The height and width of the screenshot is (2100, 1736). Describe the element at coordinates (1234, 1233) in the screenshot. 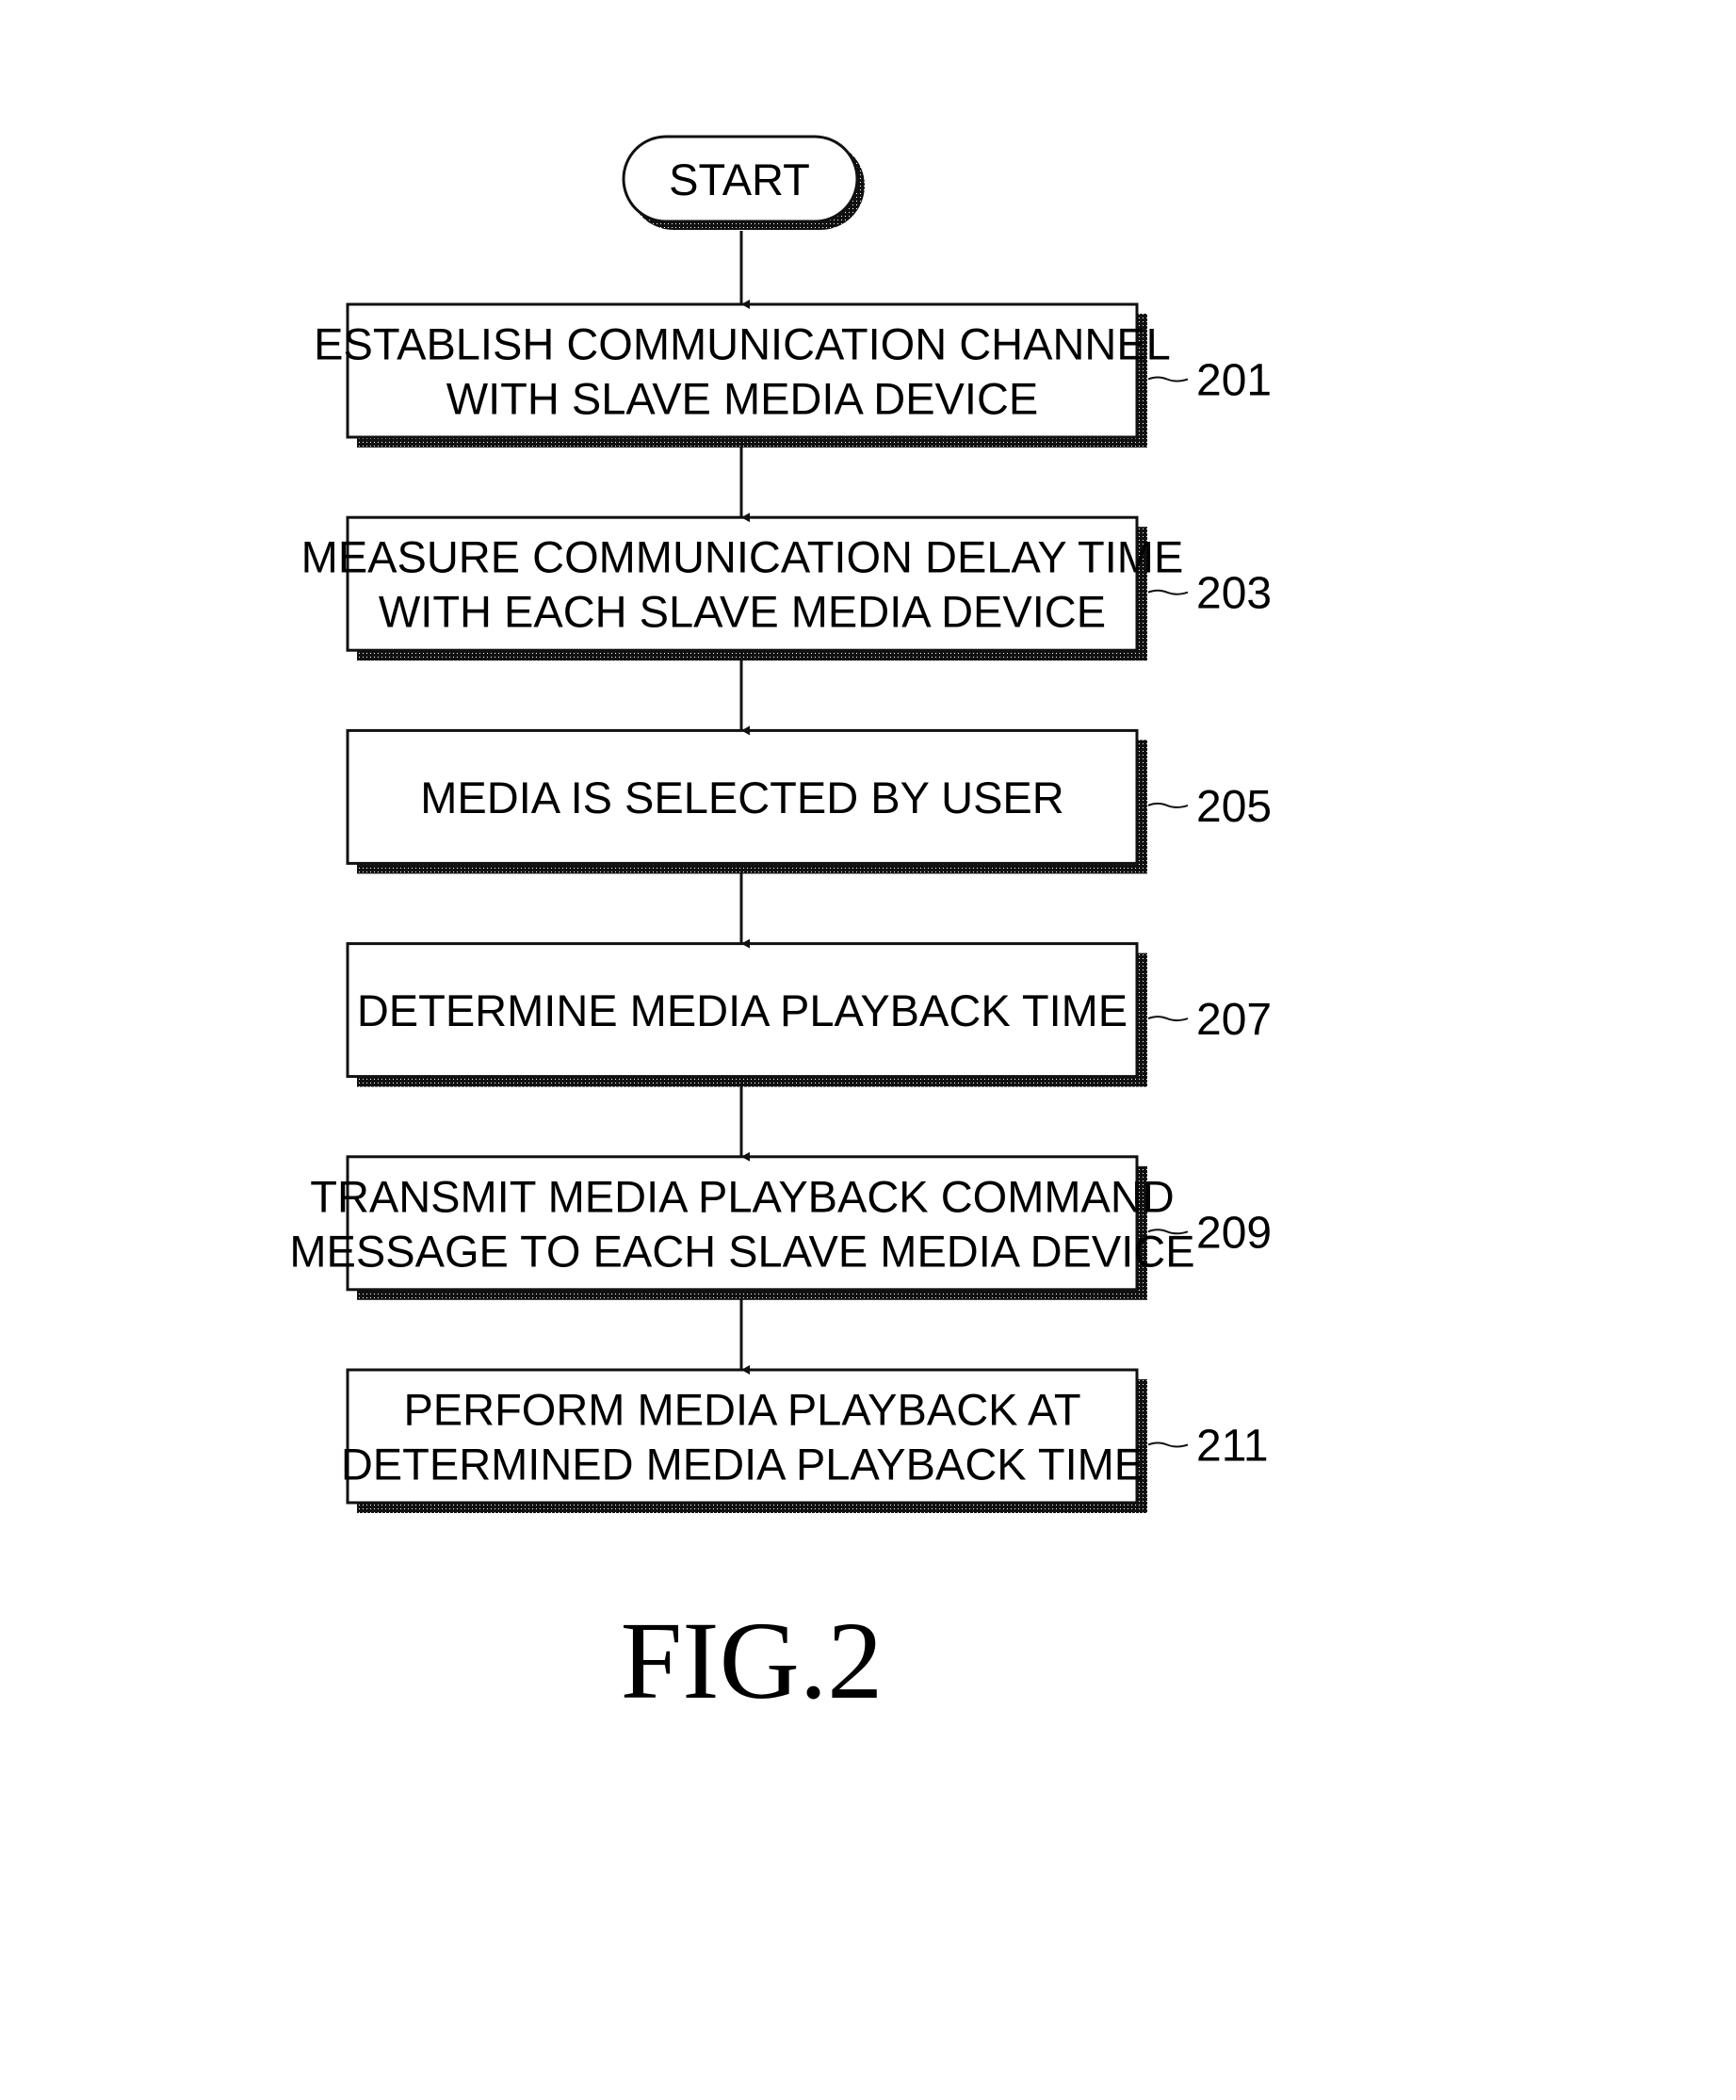

I see `step-reference-209: 209` at that location.